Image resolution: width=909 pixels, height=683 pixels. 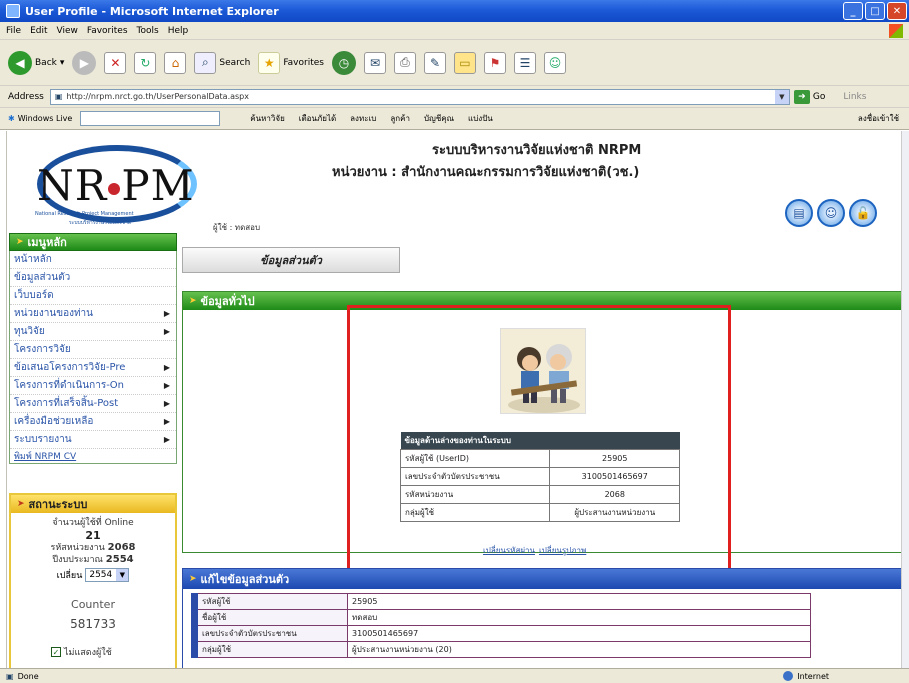 I want to click on menu-tools: Tools, so click(x=148, y=31).